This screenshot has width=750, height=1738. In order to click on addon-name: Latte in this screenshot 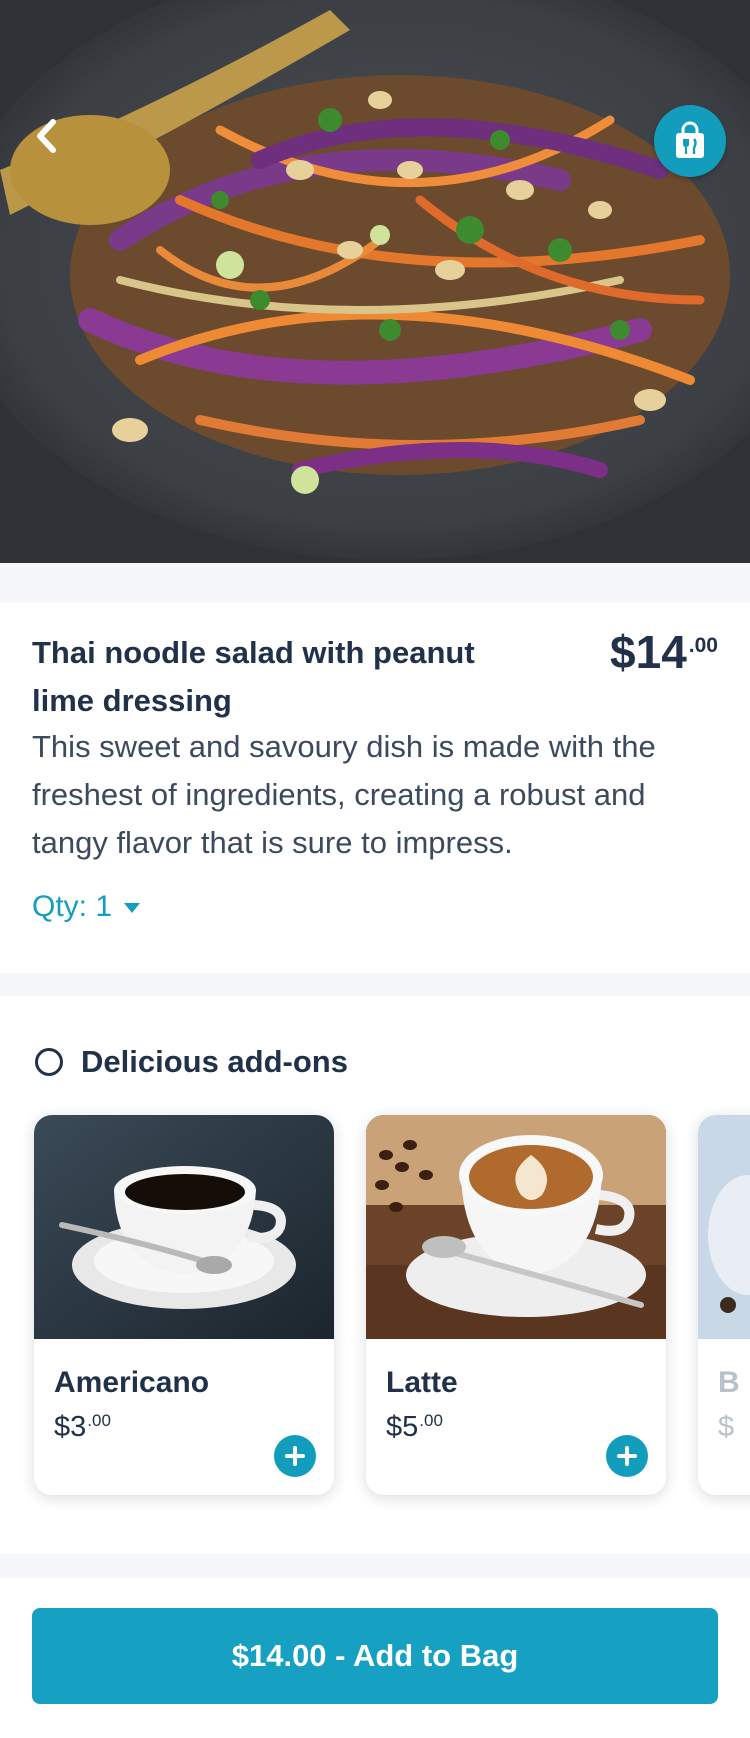, I will do `click(422, 1382)`.